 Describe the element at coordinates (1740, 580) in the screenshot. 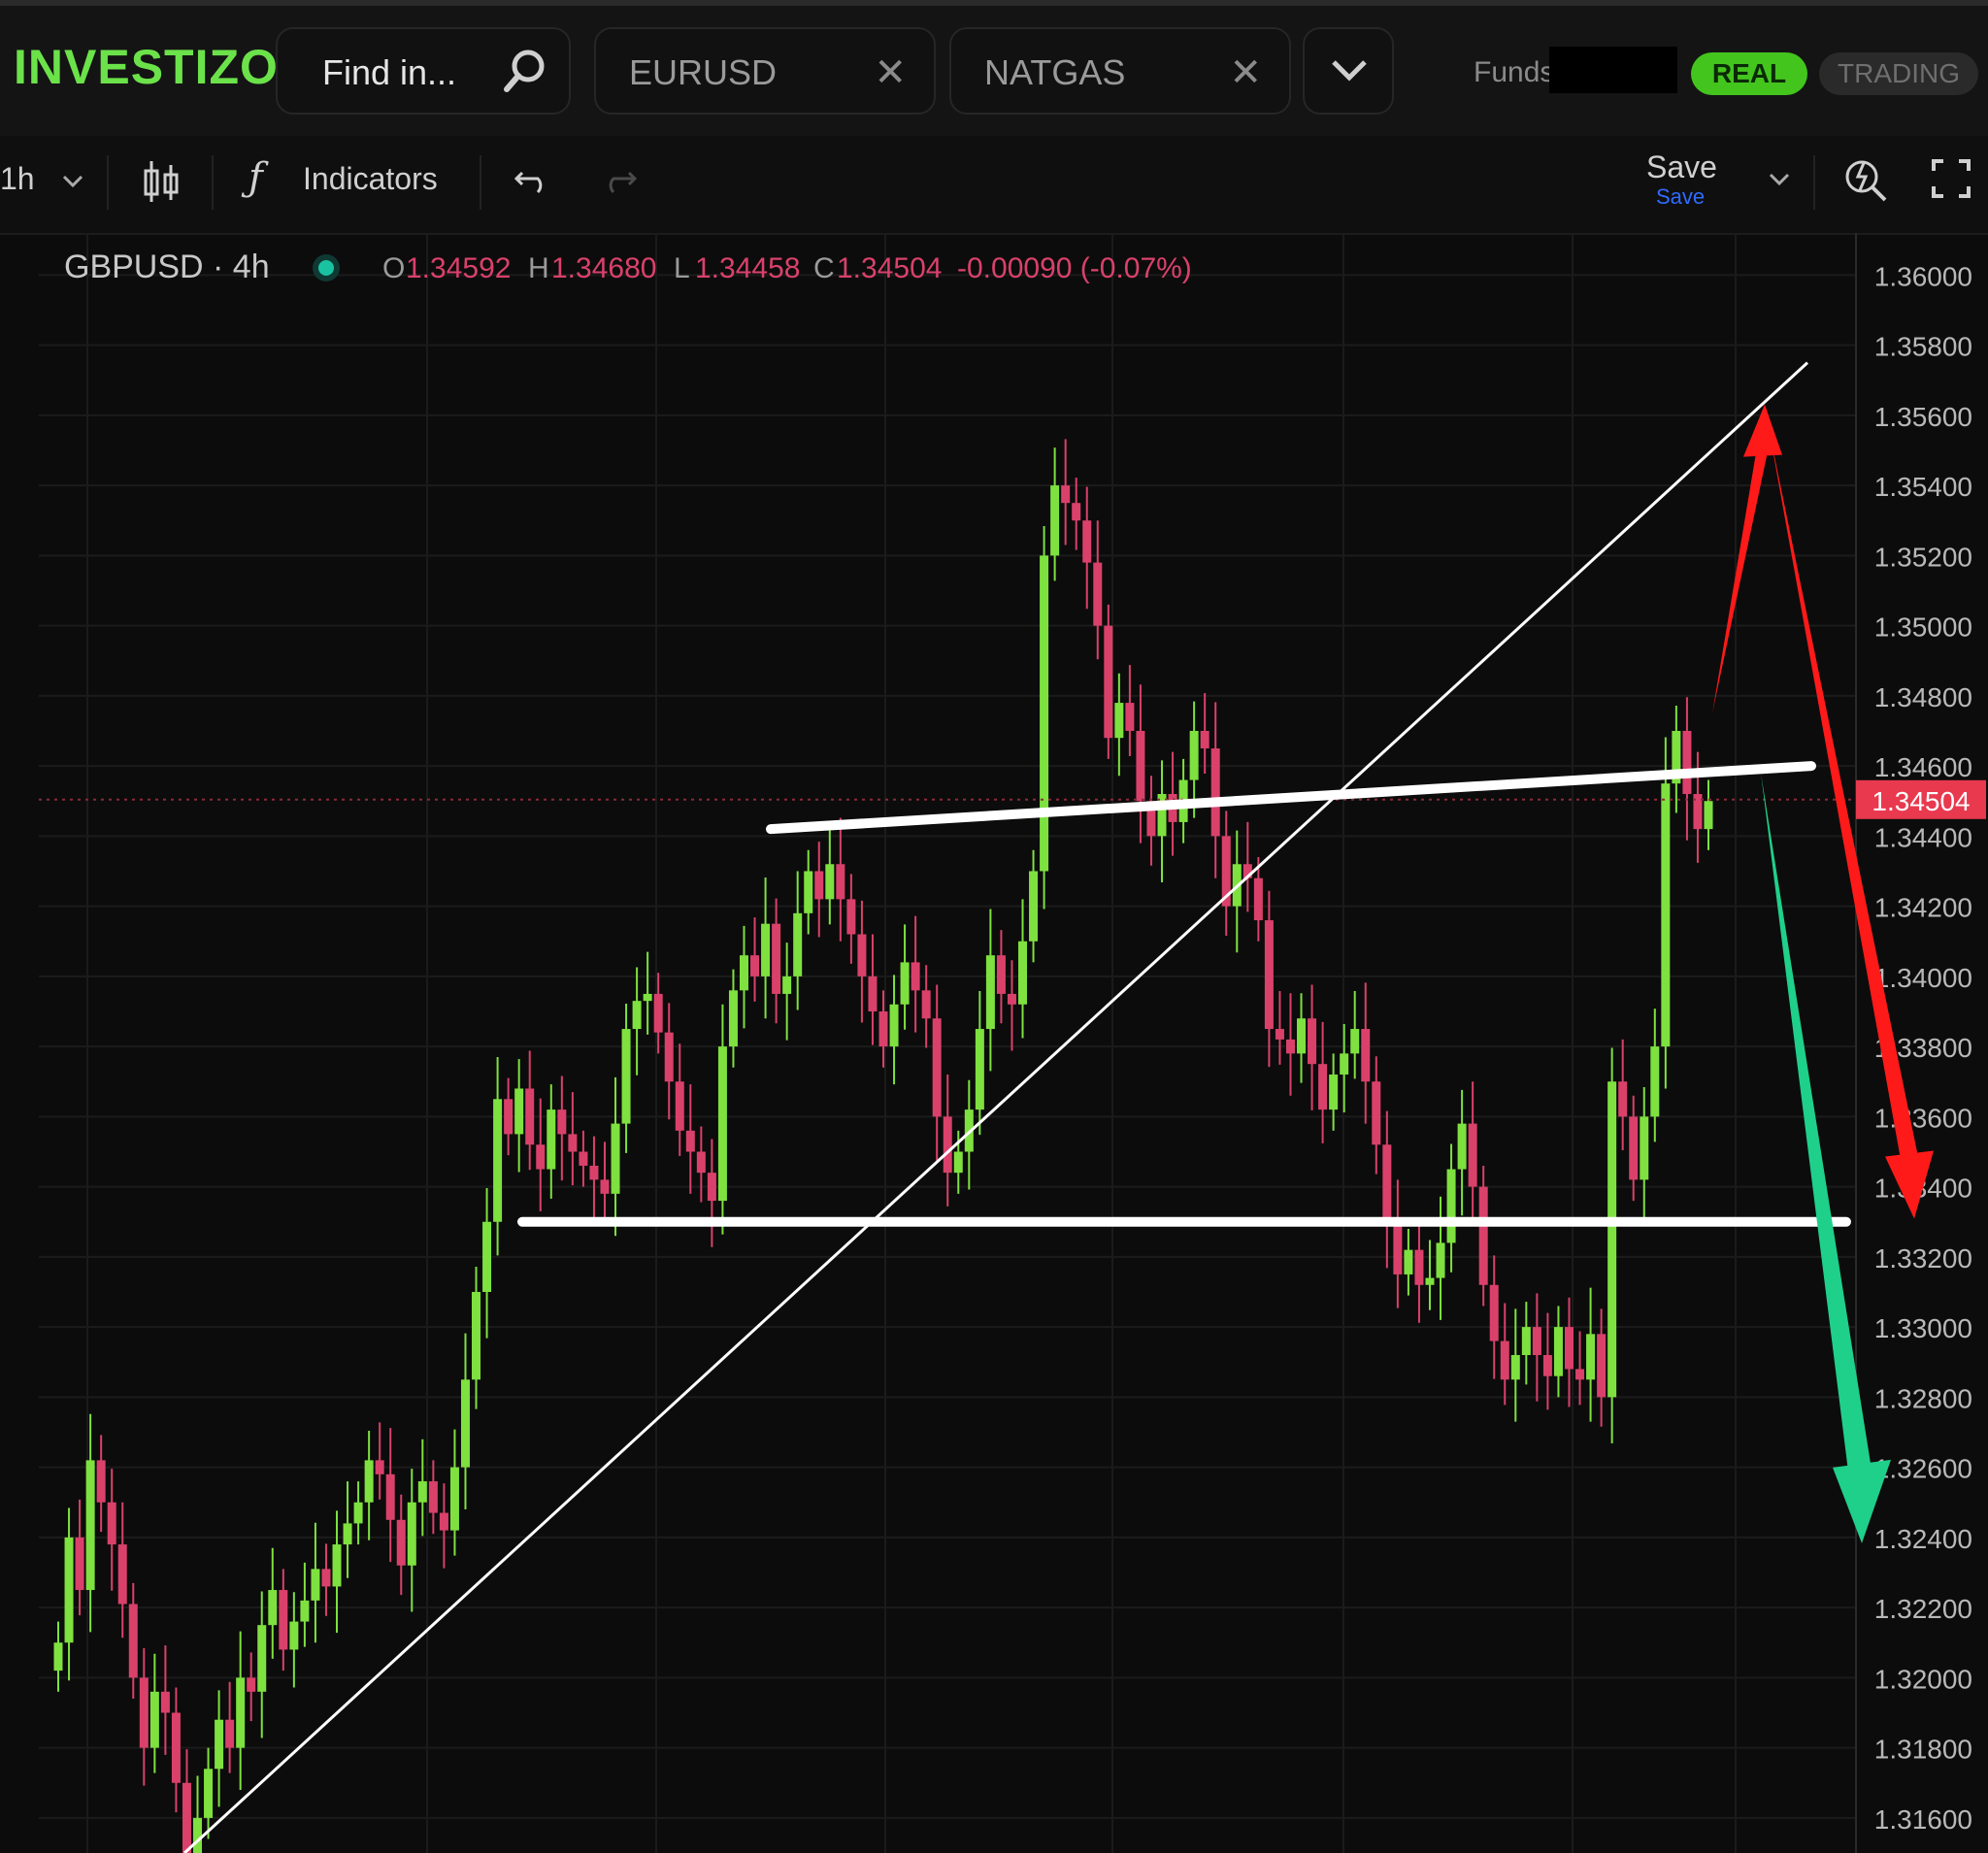

I see `red-arrow-up-shaft` at that location.